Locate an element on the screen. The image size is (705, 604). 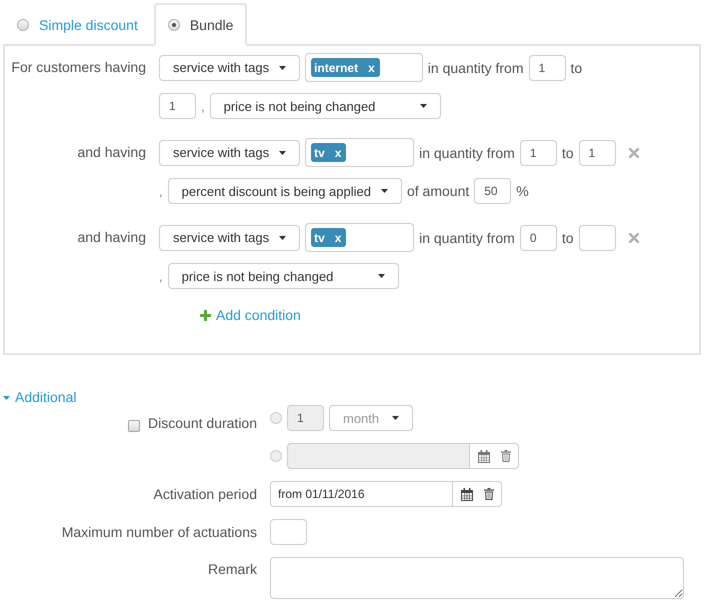
condition-label: For customers having is located at coordinates (78, 67).